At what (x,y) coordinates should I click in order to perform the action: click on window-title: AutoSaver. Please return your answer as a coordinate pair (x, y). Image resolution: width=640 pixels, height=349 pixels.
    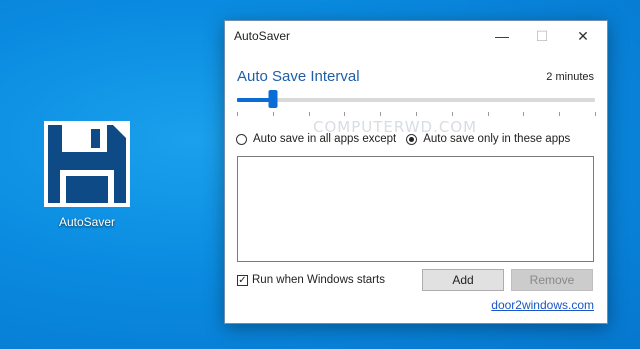
    Looking at the image, I should click on (262, 36).